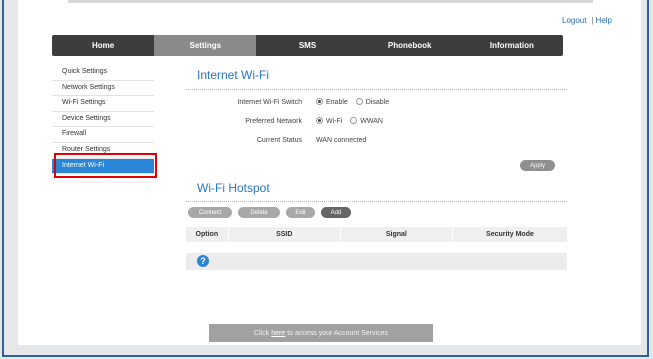 The width and height of the screenshot is (653, 359). Describe the element at coordinates (205, 45) in the screenshot. I see `tab-settings: Settings` at that location.